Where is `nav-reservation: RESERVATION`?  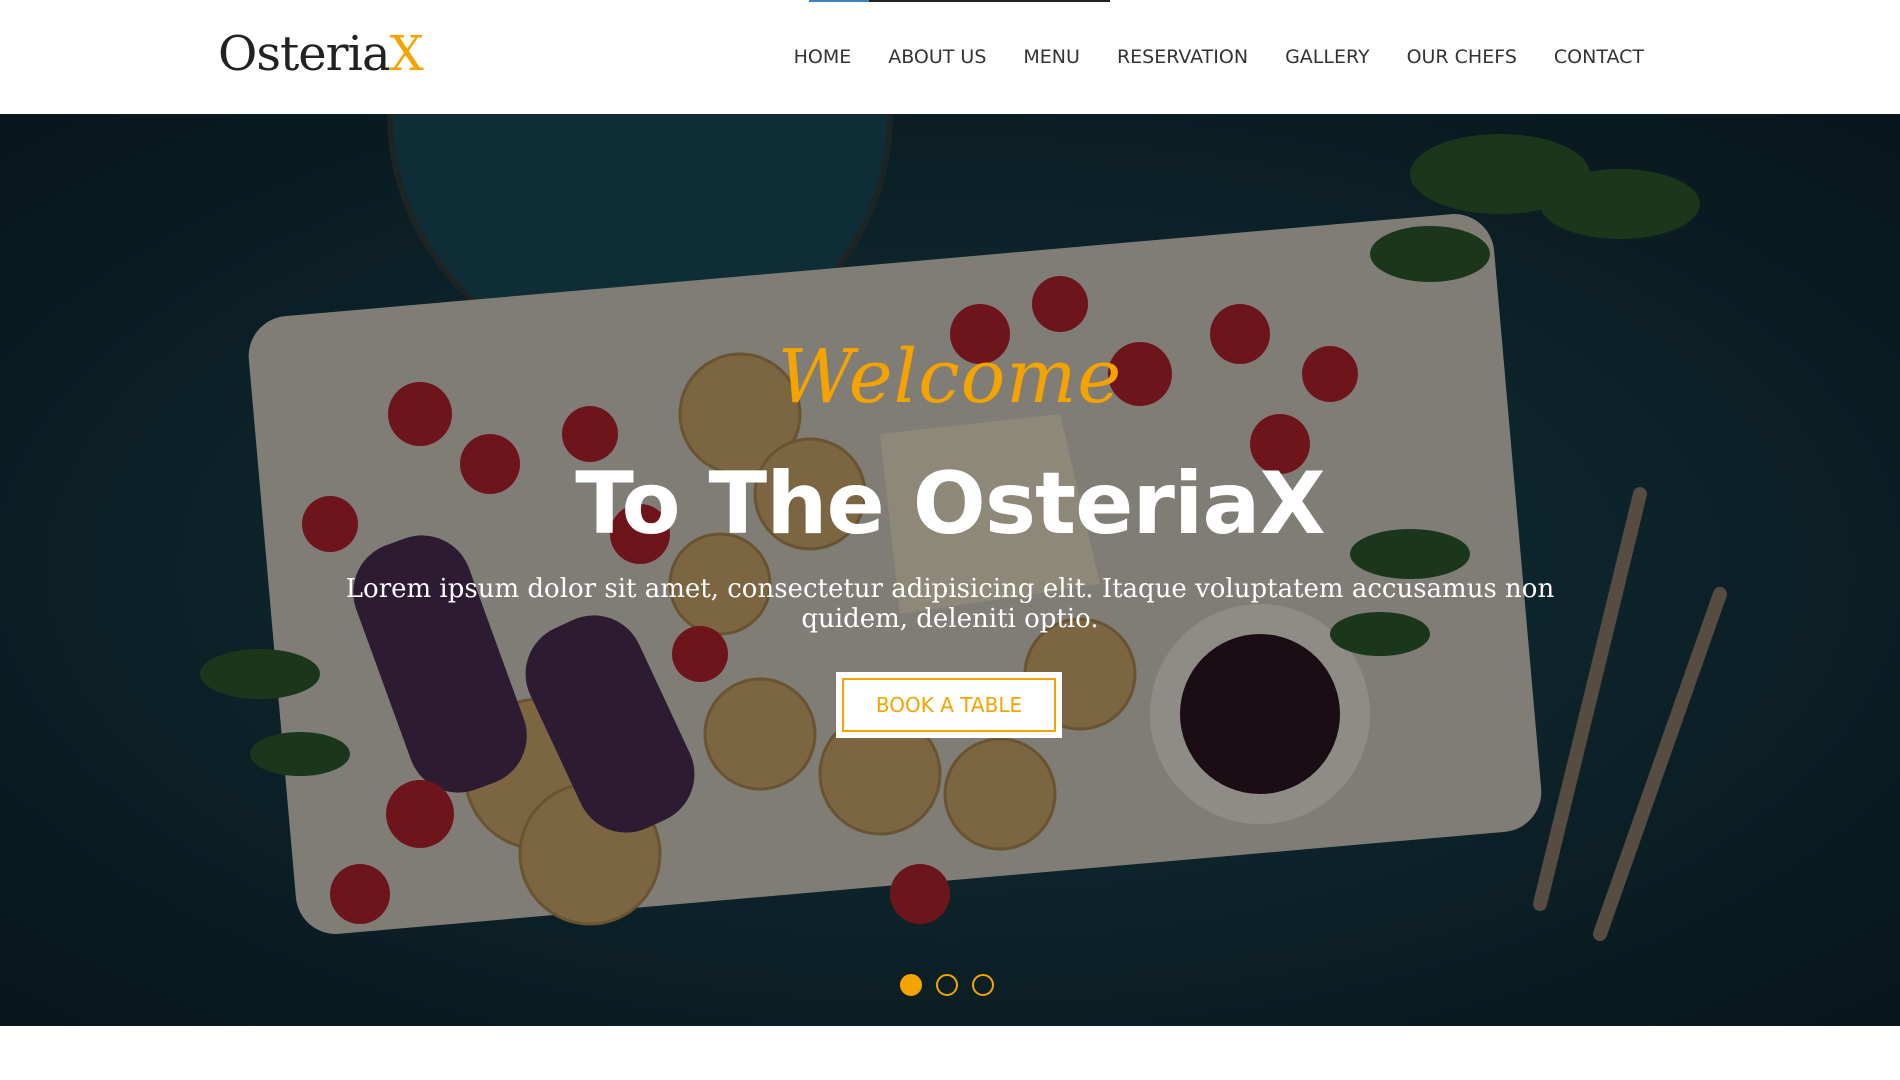
nav-reservation: RESERVATION is located at coordinates (1182, 57).